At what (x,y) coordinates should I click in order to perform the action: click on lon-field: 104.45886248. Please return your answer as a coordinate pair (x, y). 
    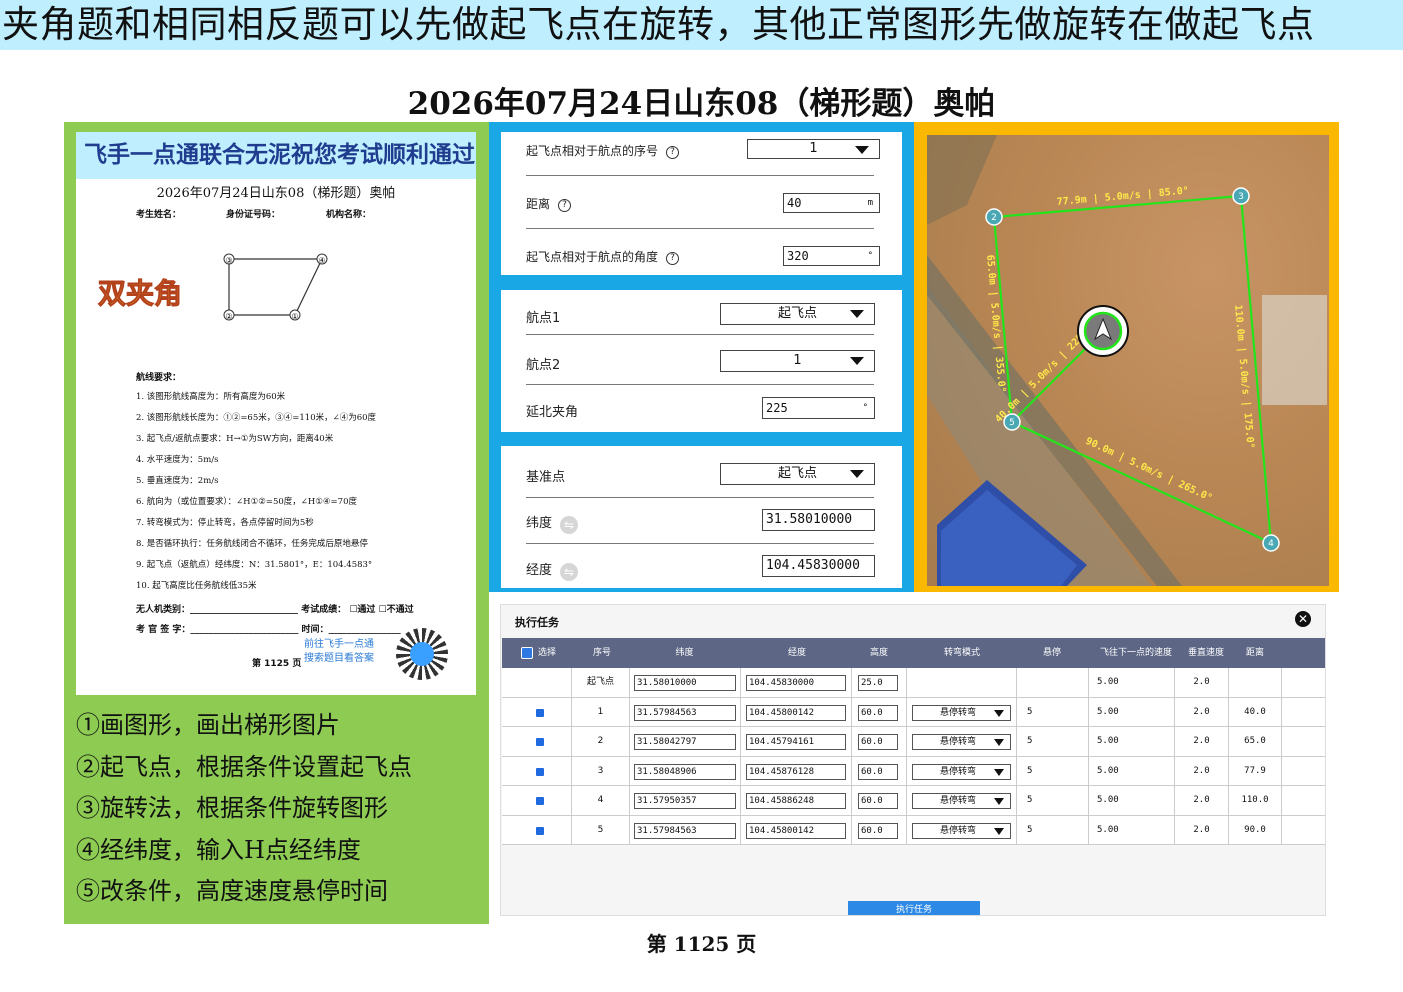
    Looking at the image, I should click on (796, 801).